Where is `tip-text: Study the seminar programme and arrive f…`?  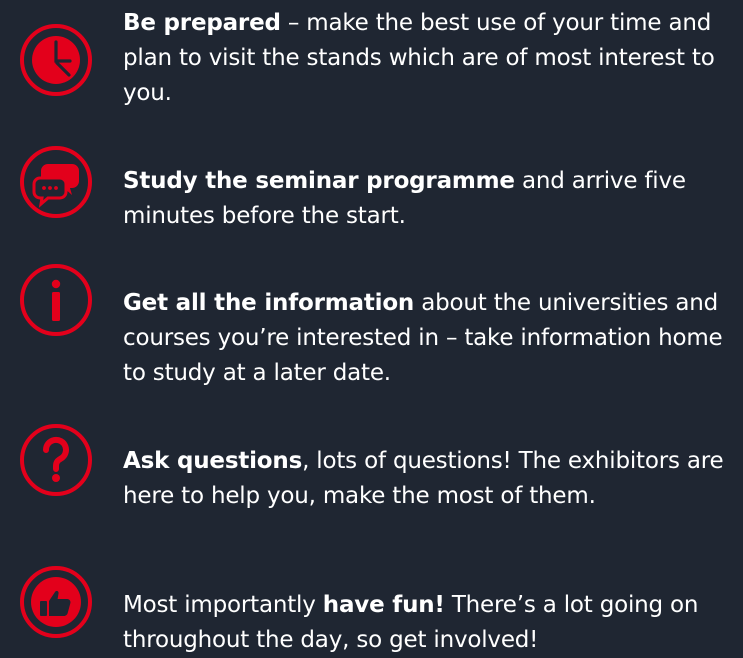 tip-text: Study the seminar programme and arrive f… is located at coordinates (429, 199).